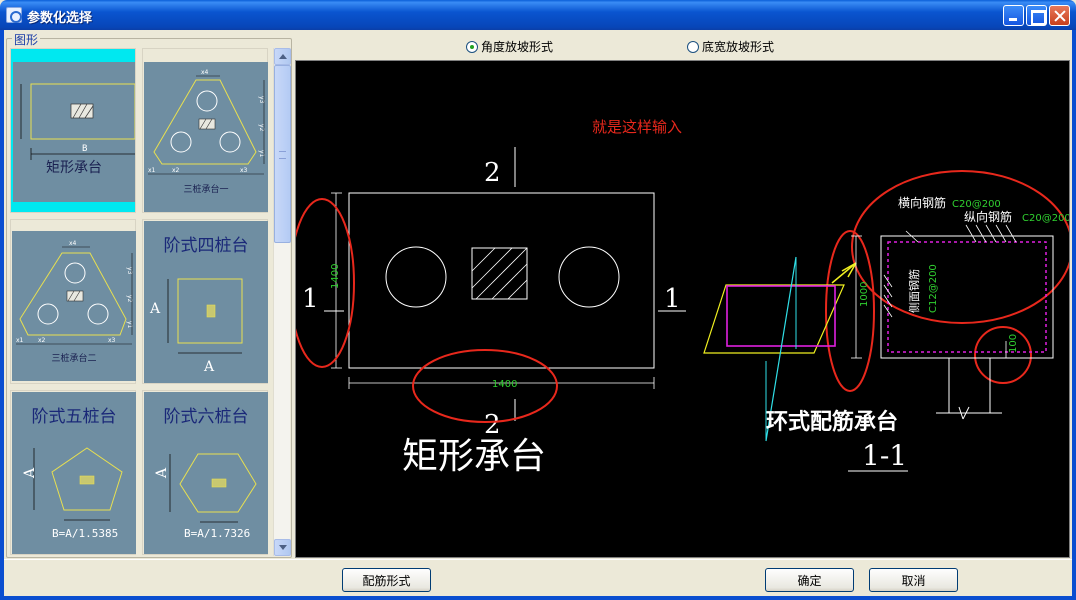 The width and height of the screenshot is (1076, 600). I want to click on rebar-longitudinal-spec: C20@200, so click(1046, 218).